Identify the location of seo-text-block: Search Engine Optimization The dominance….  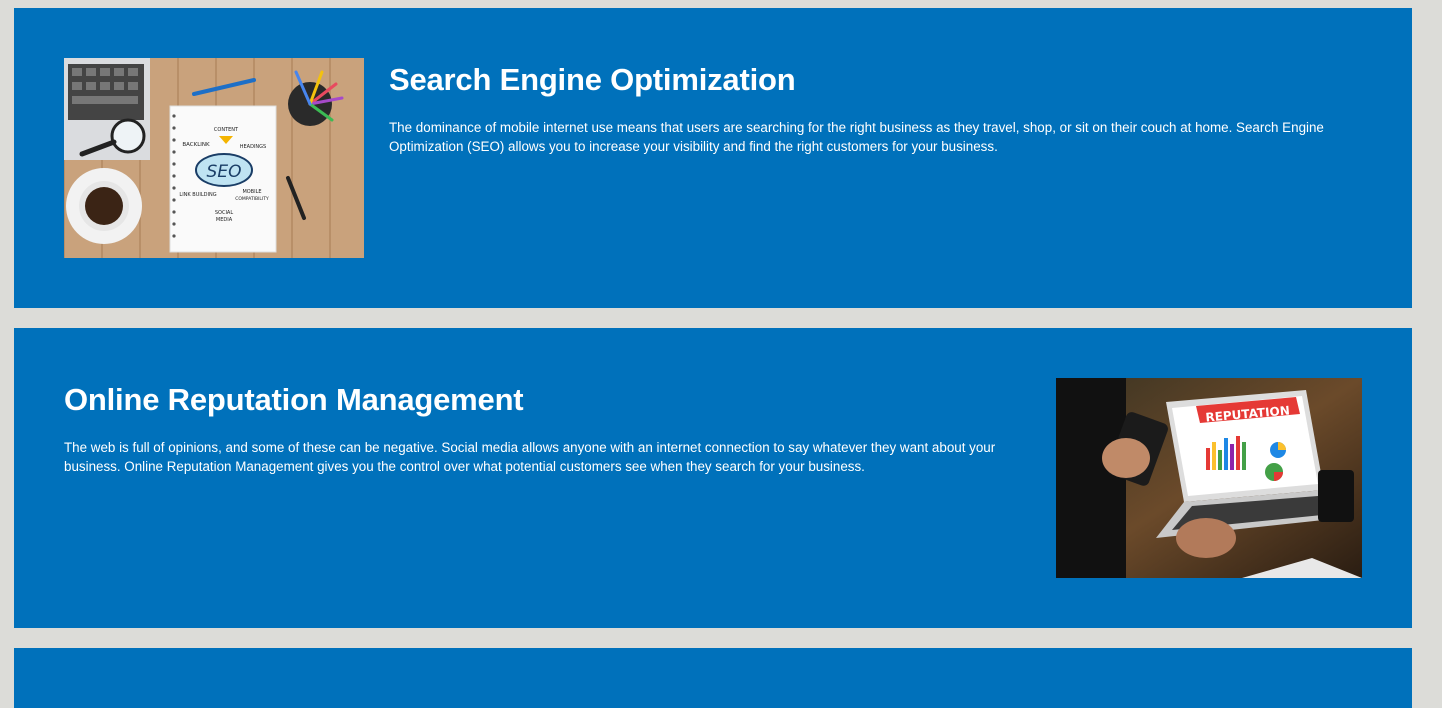
(876, 108).